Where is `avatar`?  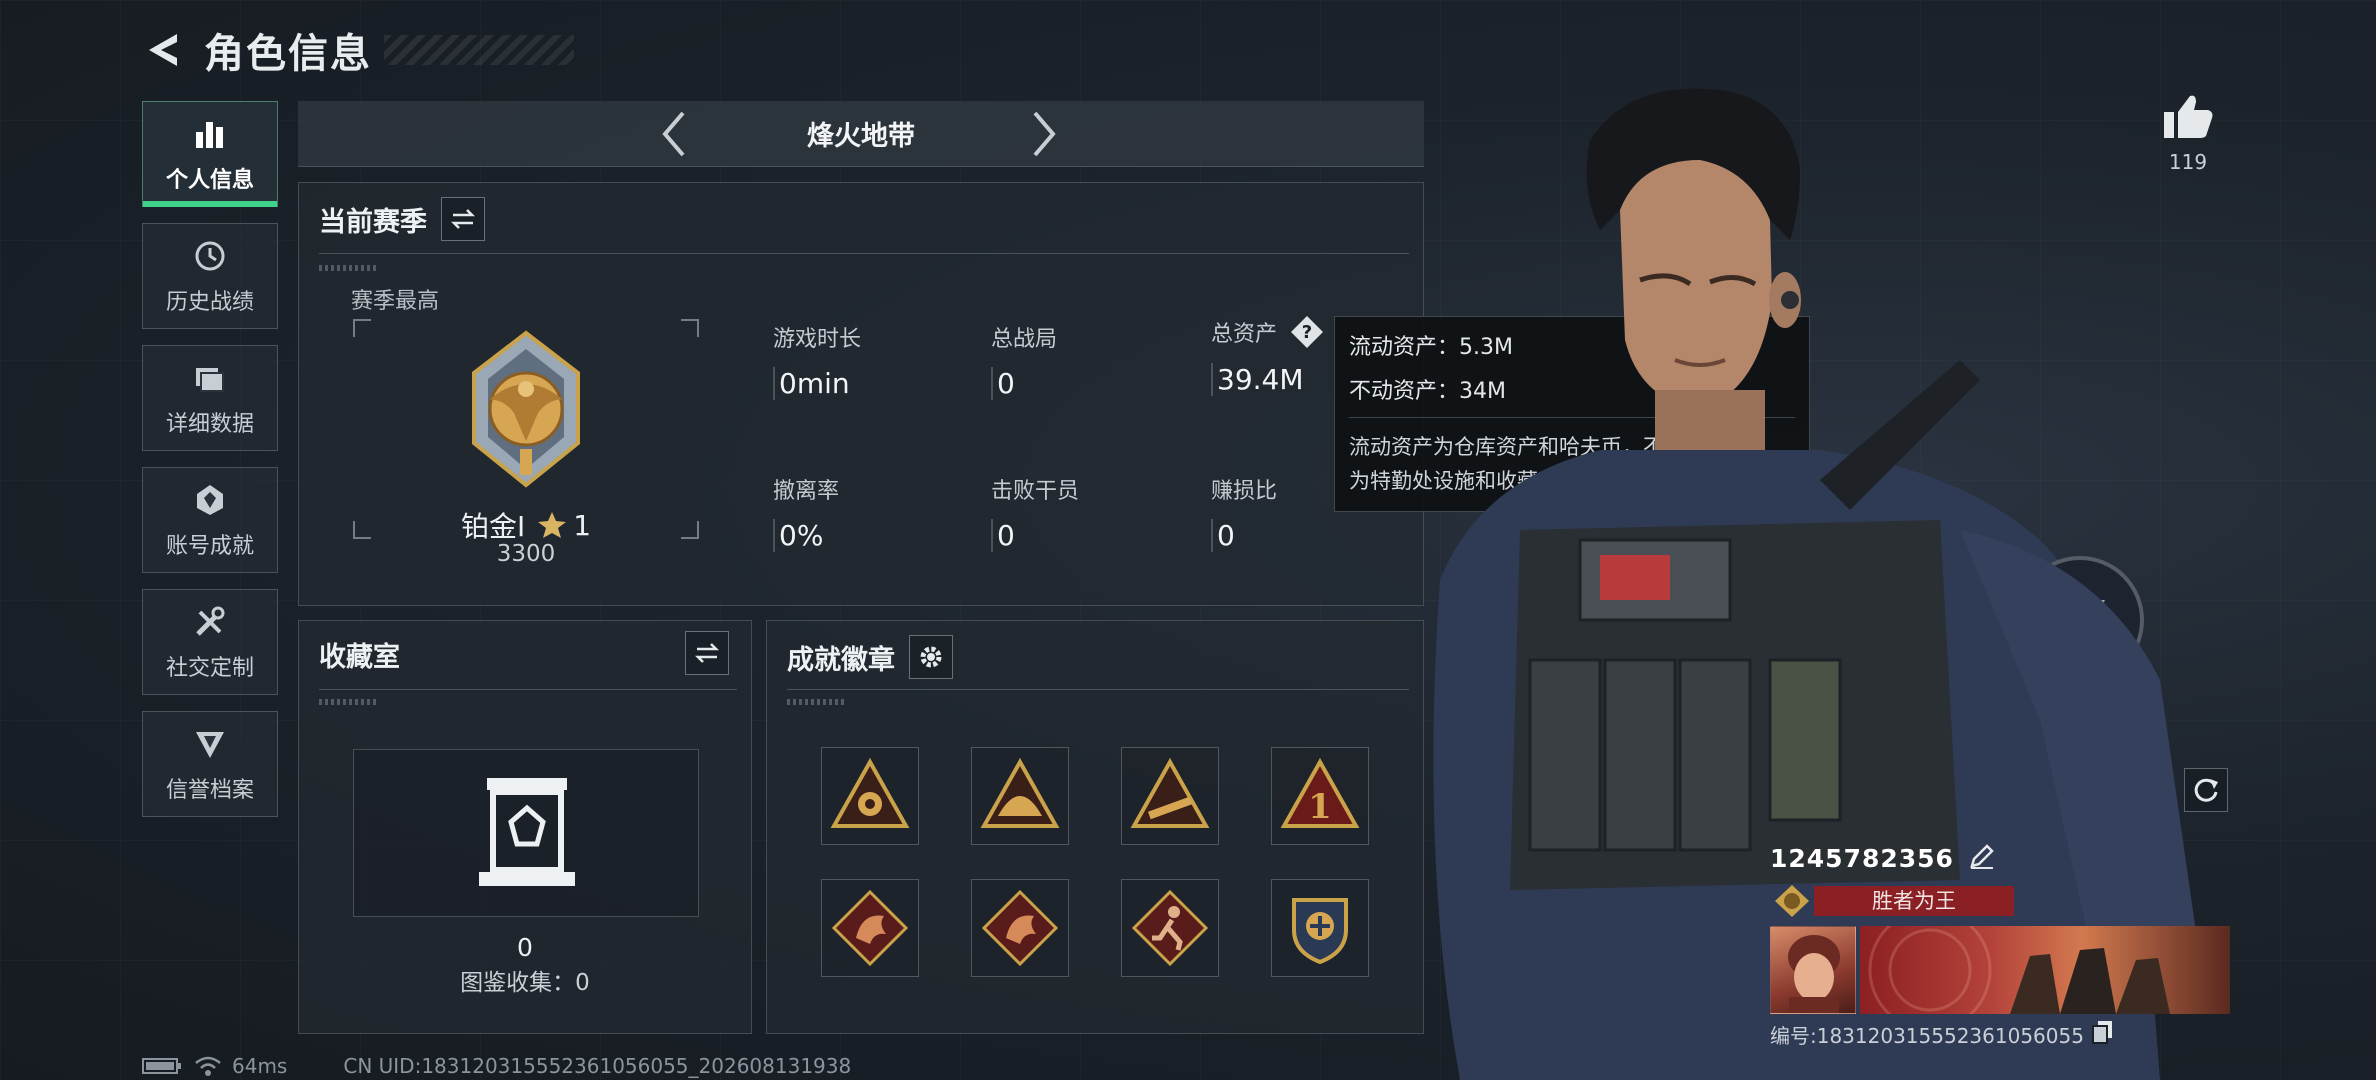 avatar is located at coordinates (1813, 970).